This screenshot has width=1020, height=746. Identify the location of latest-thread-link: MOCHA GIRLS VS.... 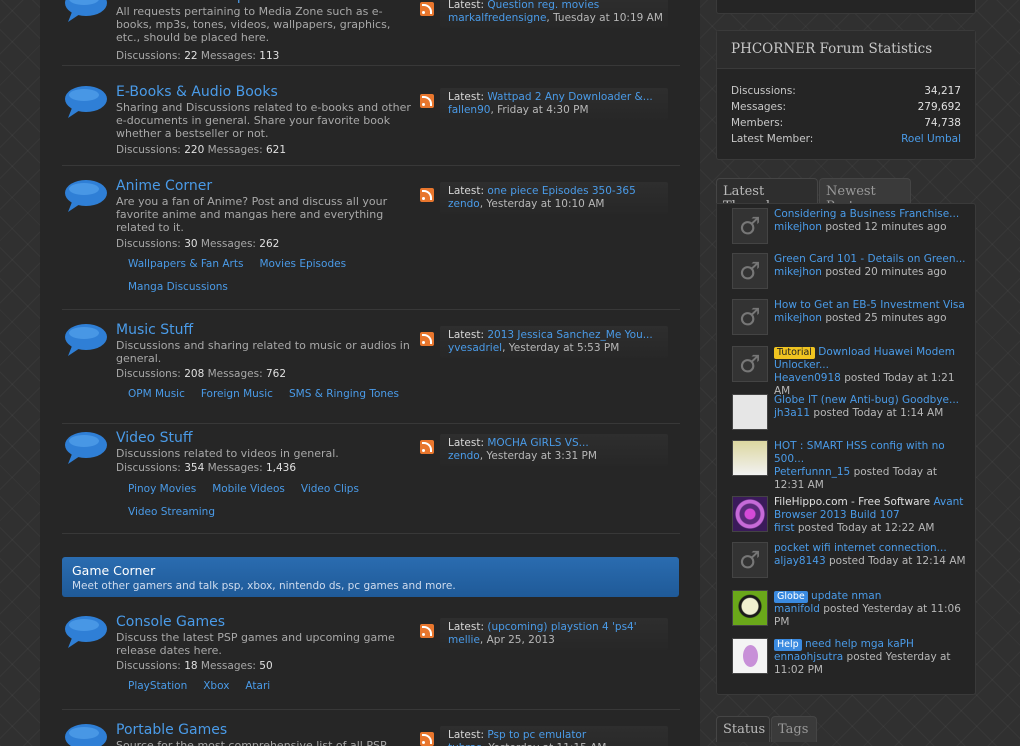
(537, 443).